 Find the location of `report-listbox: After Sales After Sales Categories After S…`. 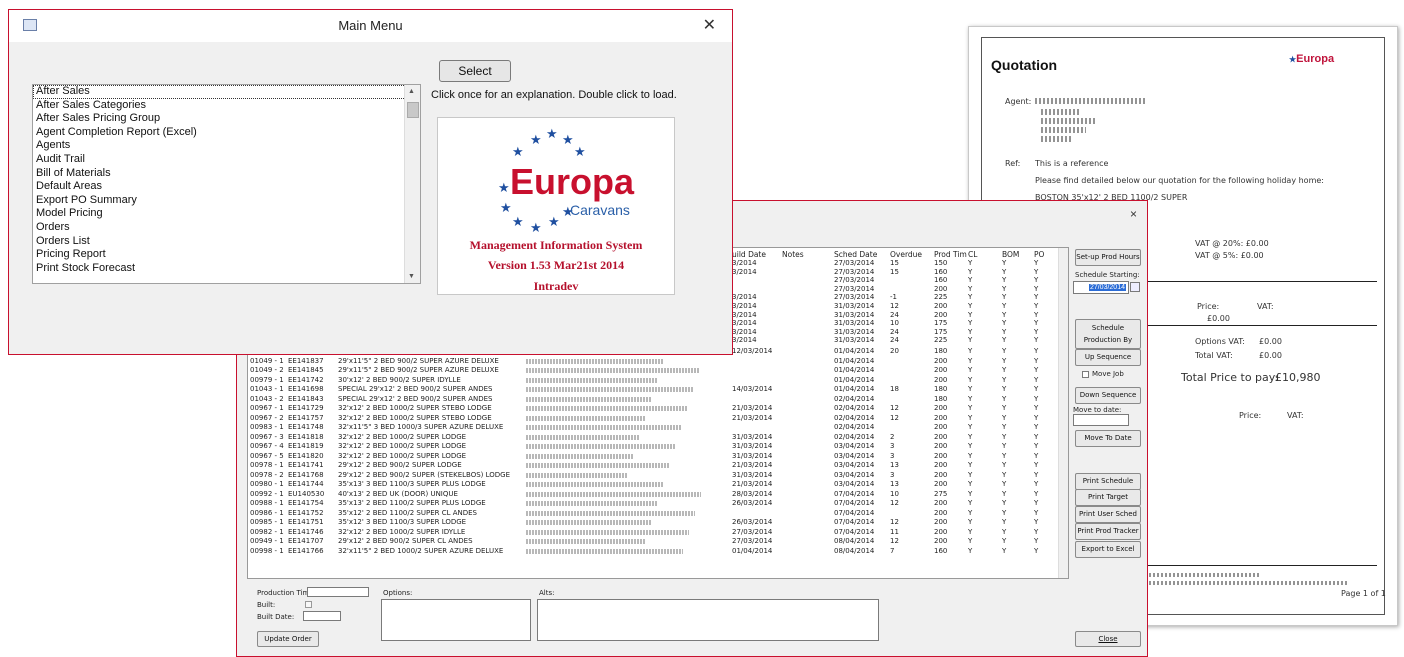

report-listbox: After Sales After Sales Categories After S… is located at coordinates (226, 184).